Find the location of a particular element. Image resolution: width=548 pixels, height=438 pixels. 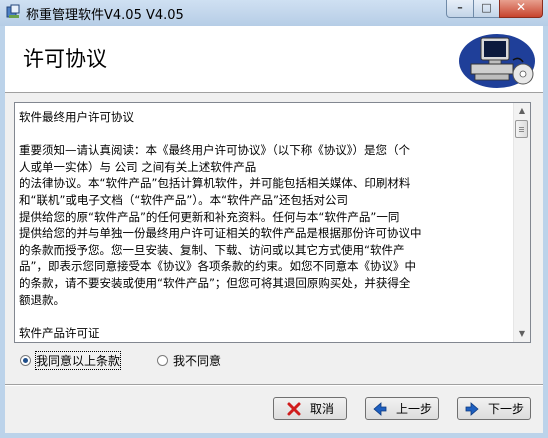

red-x-icon is located at coordinates (294, 408).